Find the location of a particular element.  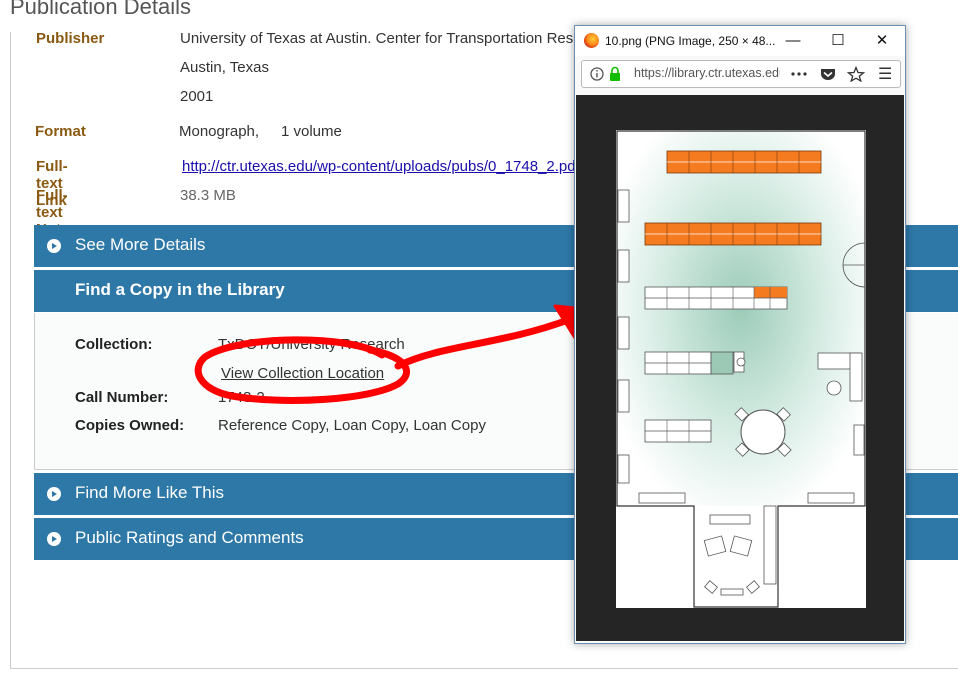

copies-owned-value: Reference Copy, Loan Copy, Loan Copy is located at coordinates (352, 425).